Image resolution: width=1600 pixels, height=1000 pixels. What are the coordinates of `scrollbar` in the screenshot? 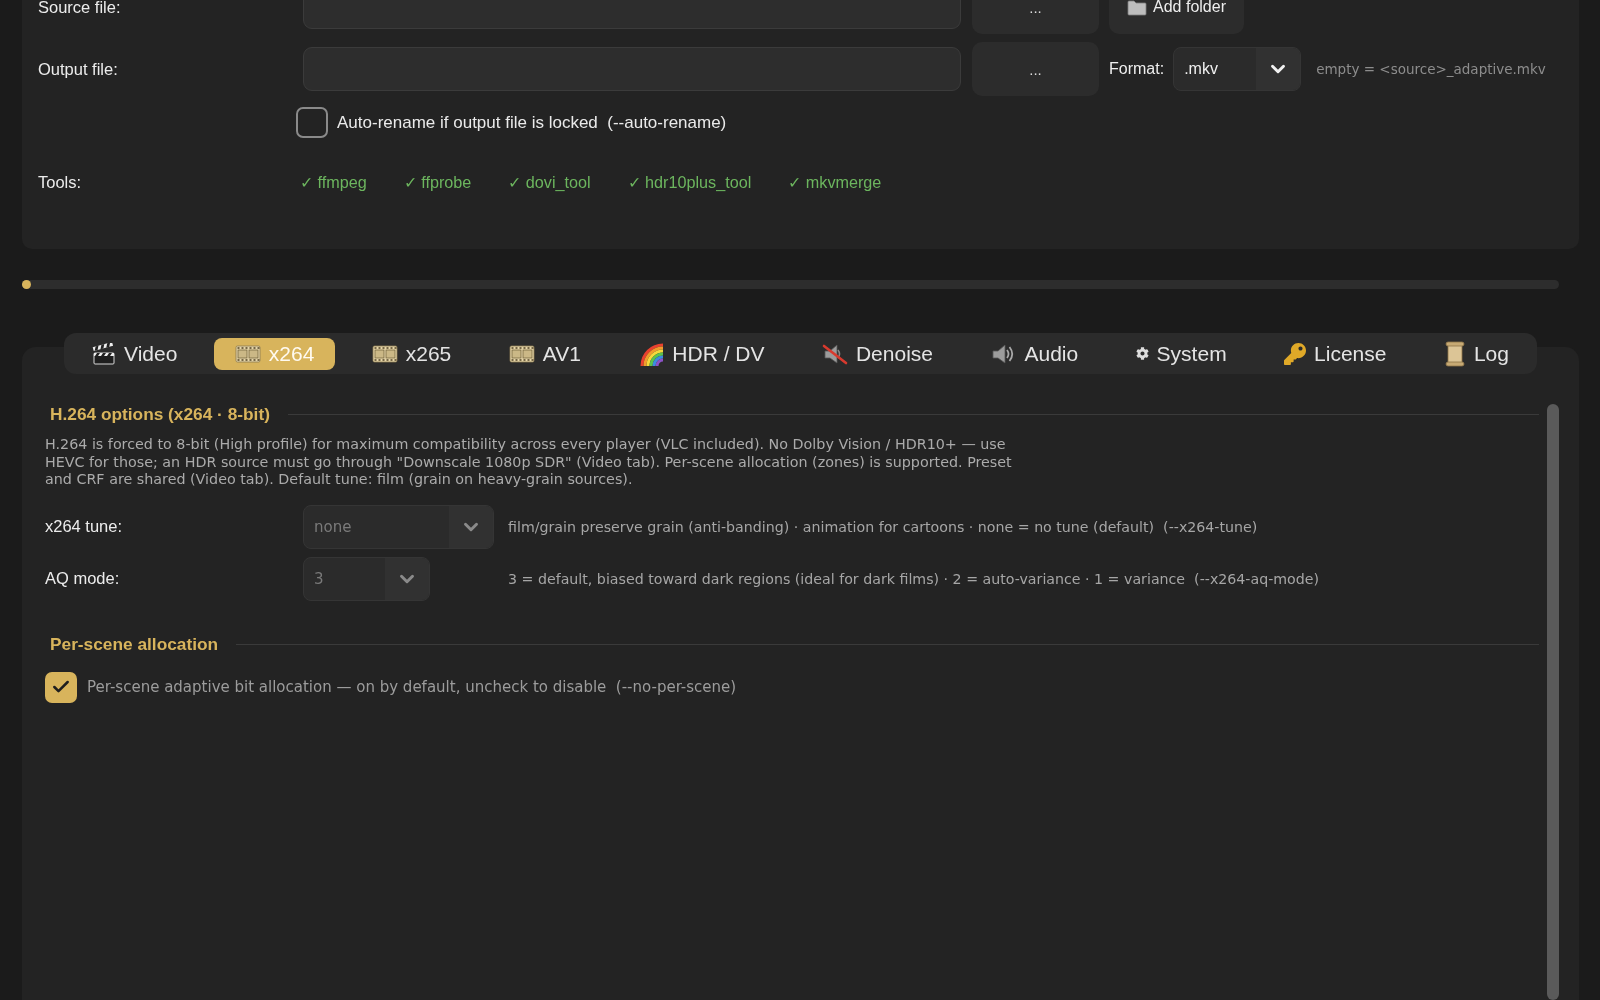 It's located at (1553, 702).